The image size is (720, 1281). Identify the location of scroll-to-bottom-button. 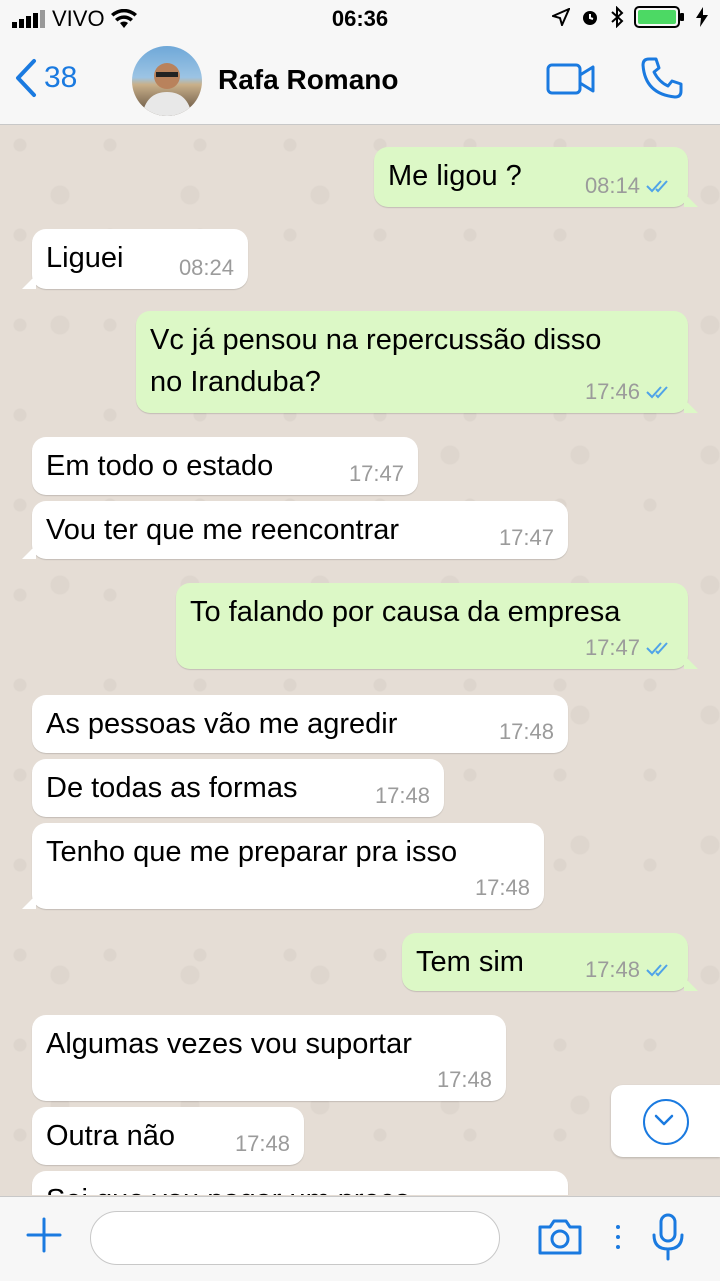
(665, 1121).